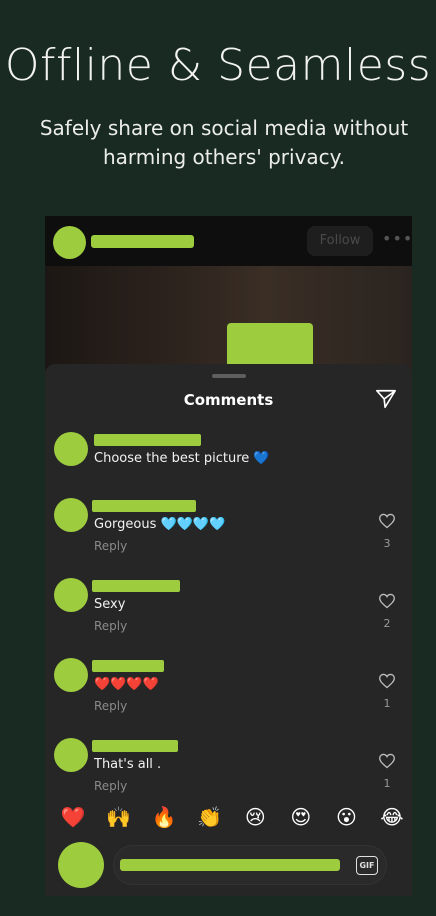  Describe the element at coordinates (387, 623) in the screenshot. I see `like-count: 2` at that location.